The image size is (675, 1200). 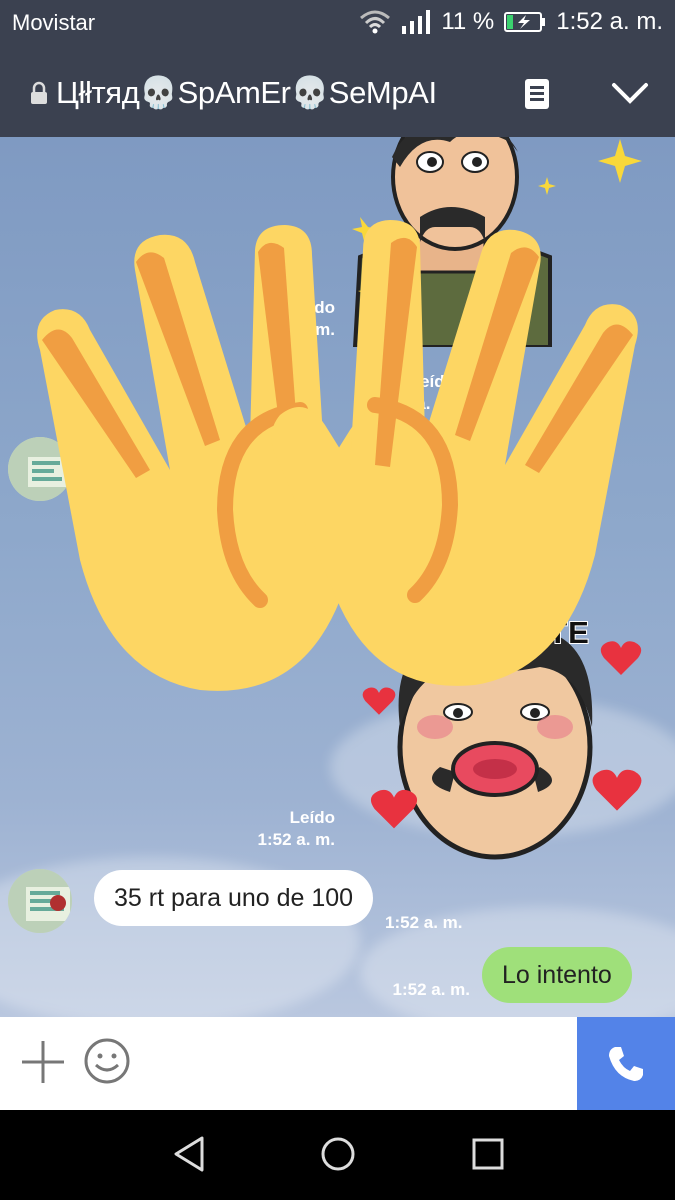 What do you see at coordinates (283, 319) in the screenshot?
I see `message-meta: Leído 1:51 a. m.` at bounding box center [283, 319].